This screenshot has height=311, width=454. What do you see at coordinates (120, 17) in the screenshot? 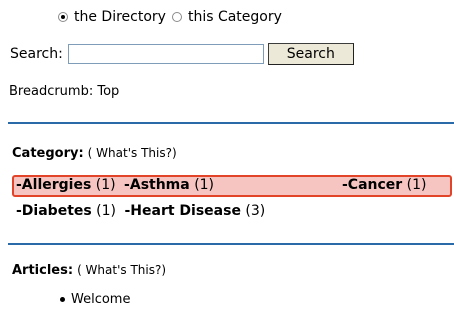
I see `scope-label-directory: the Directory` at bounding box center [120, 17].